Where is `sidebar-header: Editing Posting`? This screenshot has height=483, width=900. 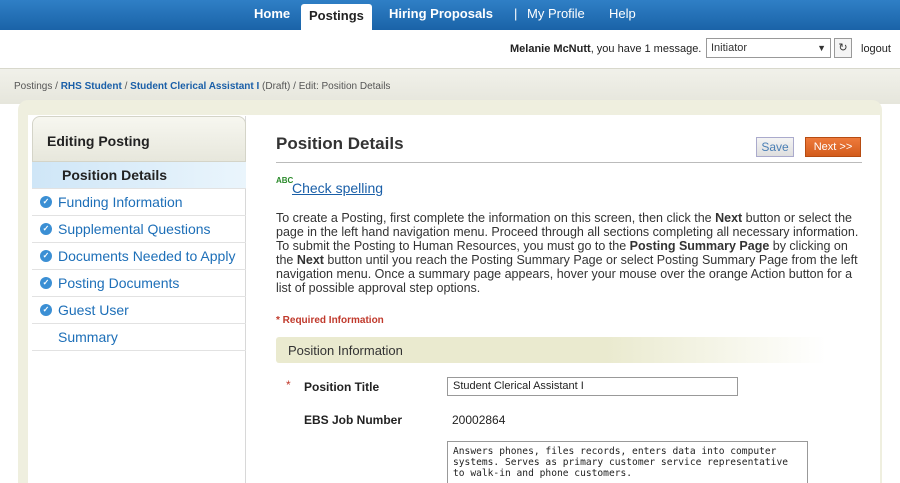 sidebar-header: Editing Posting is located at coordinates (139, 139).